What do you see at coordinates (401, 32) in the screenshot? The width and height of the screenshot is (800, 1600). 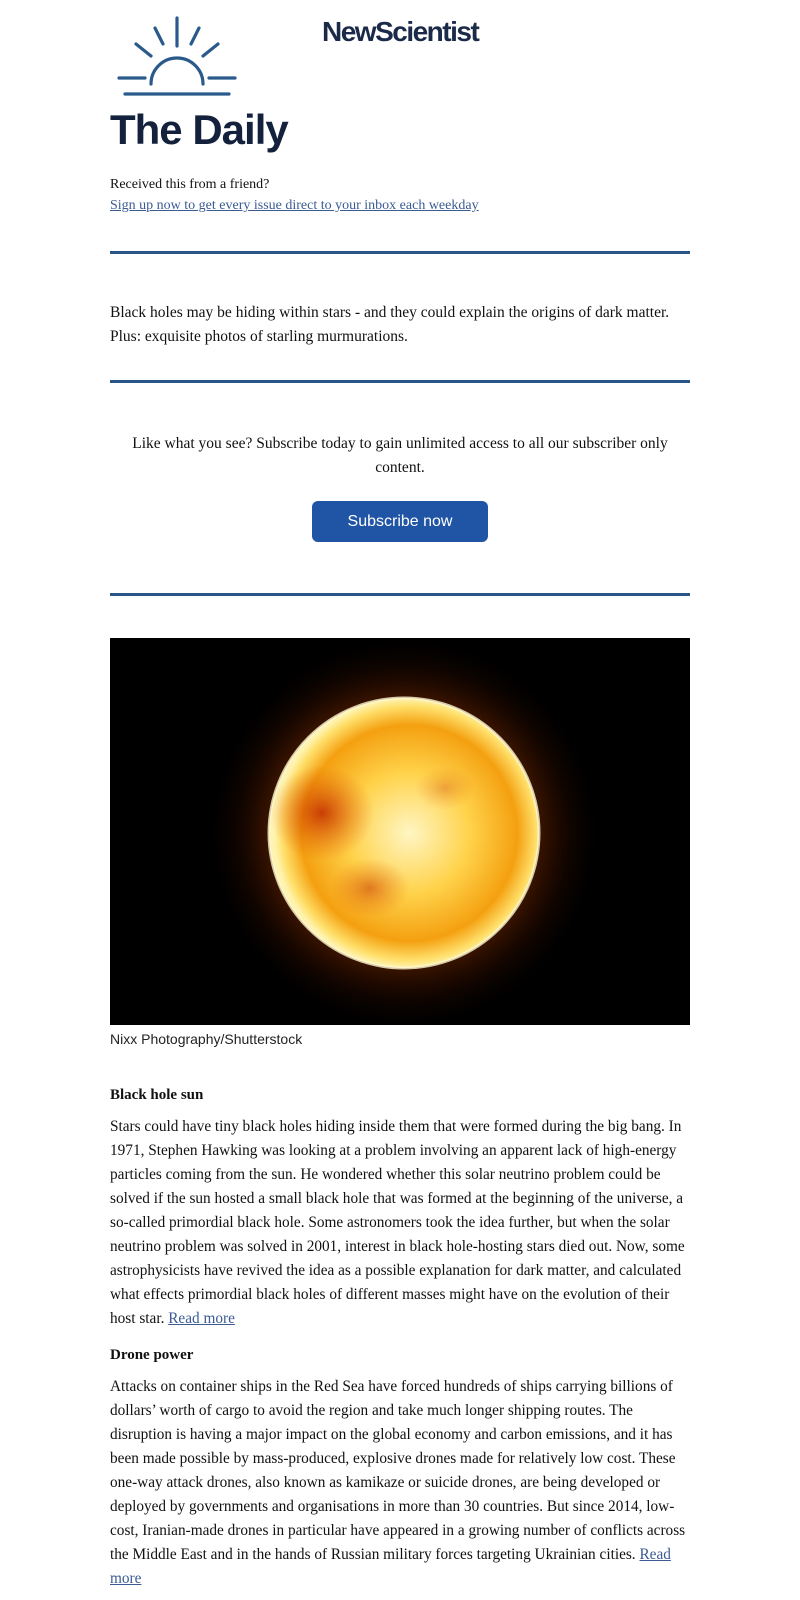 I see `newscientist-logo: NewScientist` at bounding box center [401, 32].